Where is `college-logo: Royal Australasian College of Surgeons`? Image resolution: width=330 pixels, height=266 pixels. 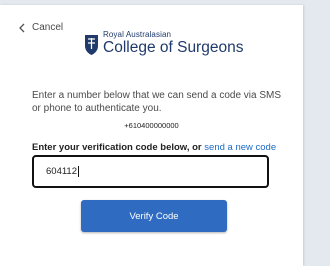 college-logo: Royal Australasian College of Surgeons is located at coordinates (163, 43).